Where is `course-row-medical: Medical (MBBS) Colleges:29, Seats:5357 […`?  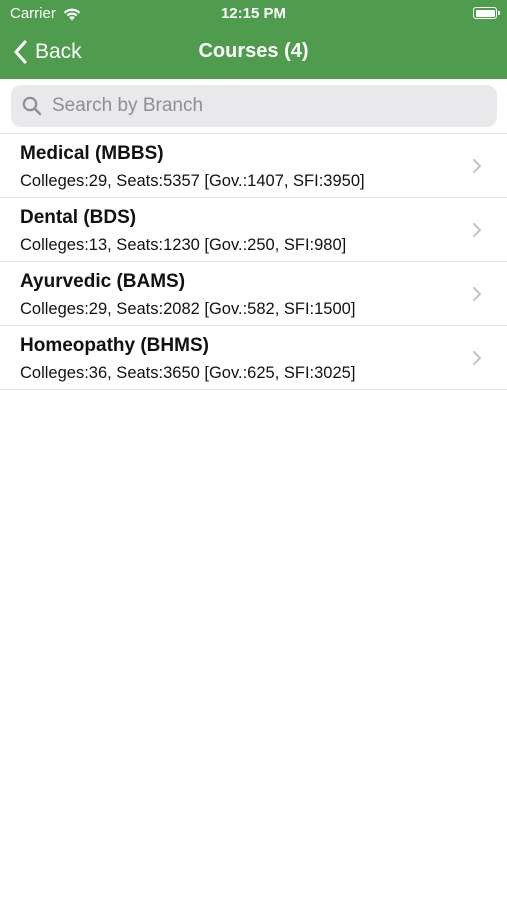
course-row-medical: Medical (MBBS) Colleges:29, Seats:5357 [… is located at coordinates (253, 166).